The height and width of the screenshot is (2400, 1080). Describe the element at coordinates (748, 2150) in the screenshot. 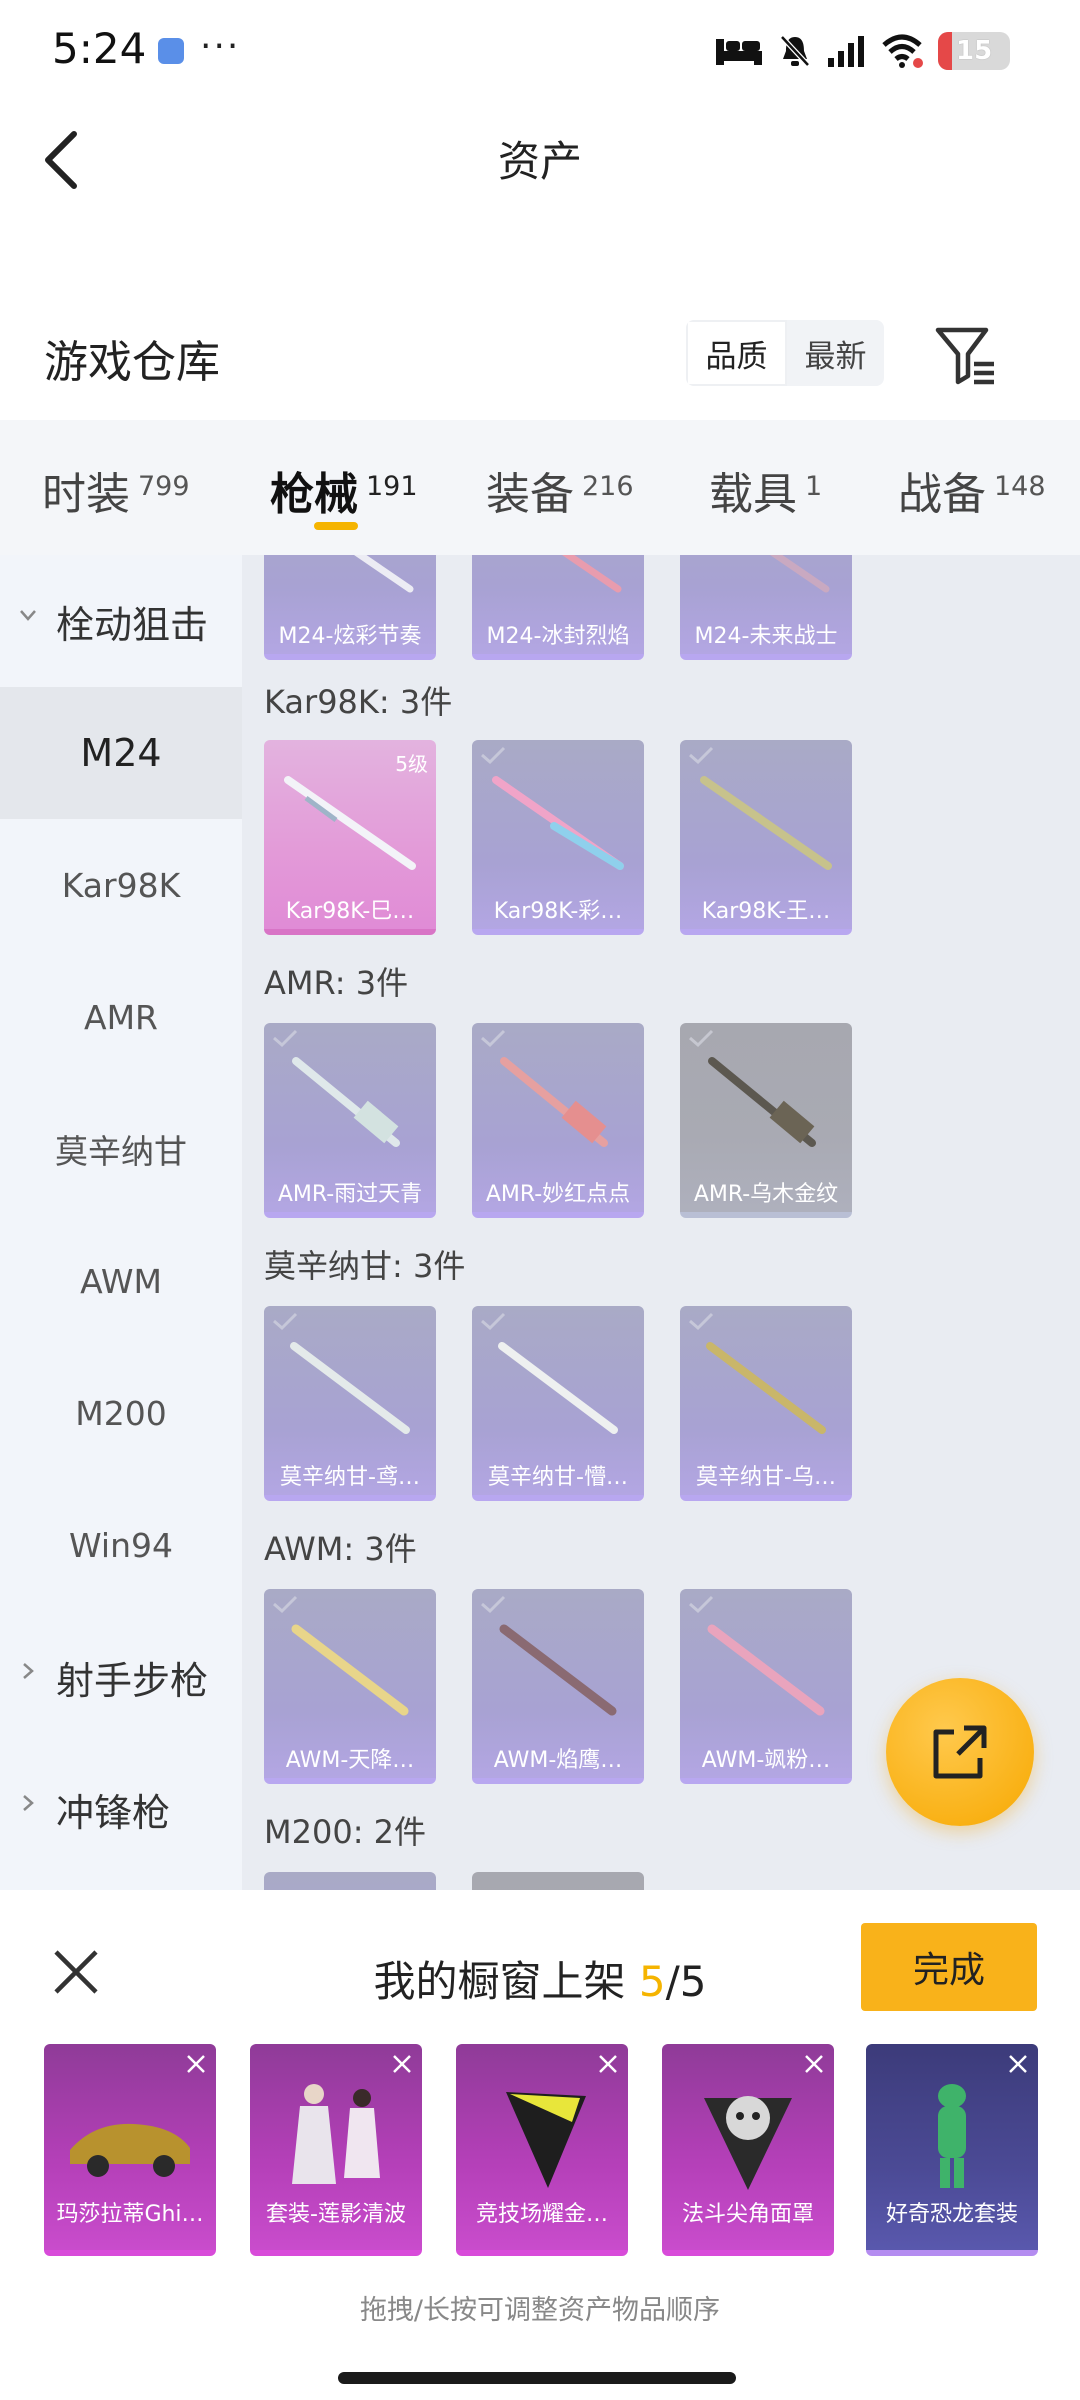

I see `showcase-item: 法斗尖角面罩` at that location.